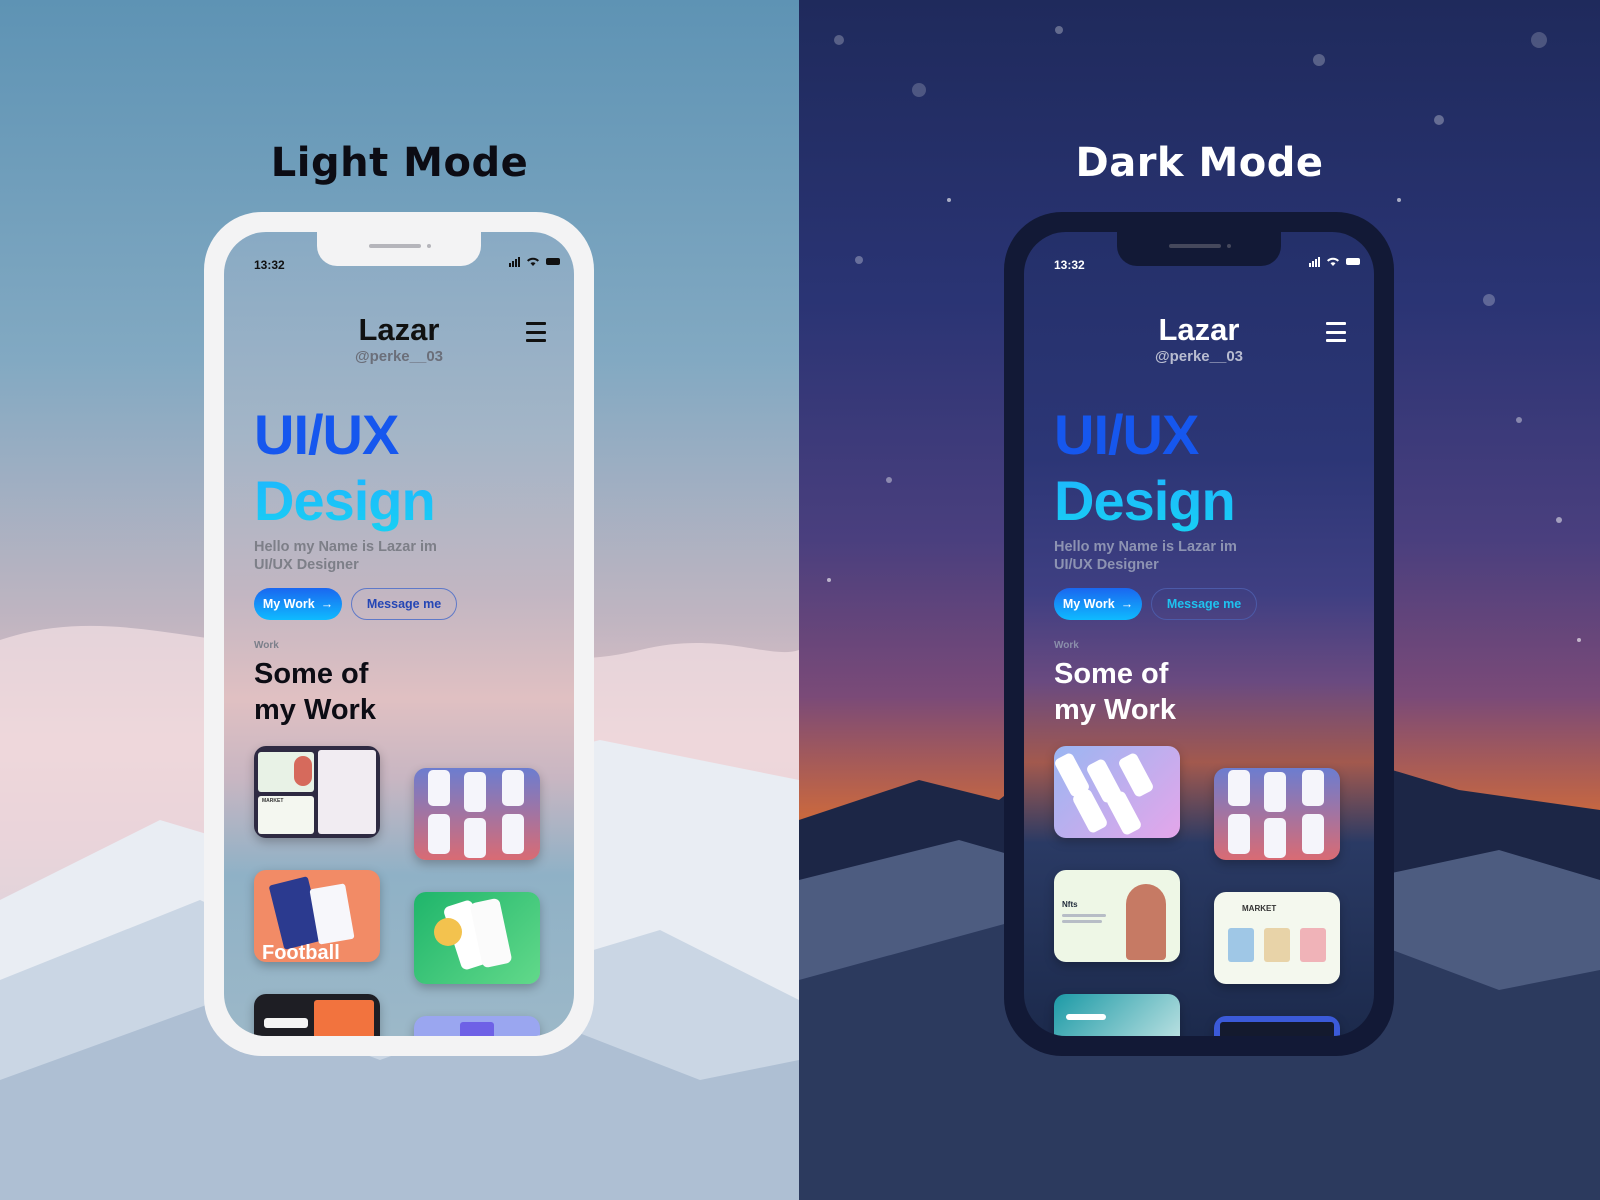 This screenshot has height=1200, width=1600. I want to click on work-tile: Football, so click(317, 916).